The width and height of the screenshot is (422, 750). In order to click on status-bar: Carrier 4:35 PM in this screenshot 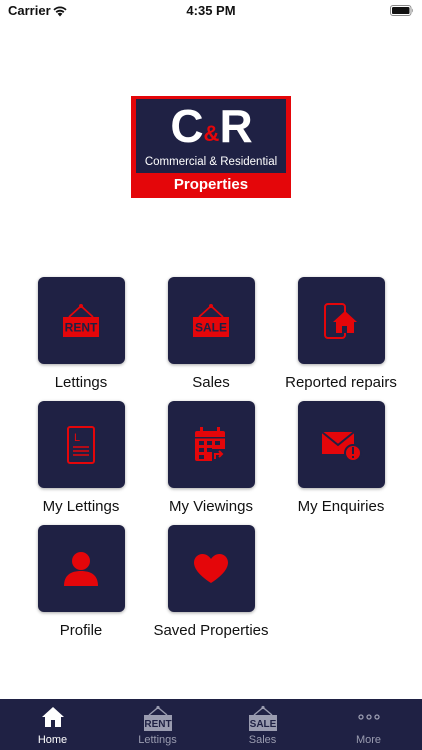, I will do `click(211, 11)`.